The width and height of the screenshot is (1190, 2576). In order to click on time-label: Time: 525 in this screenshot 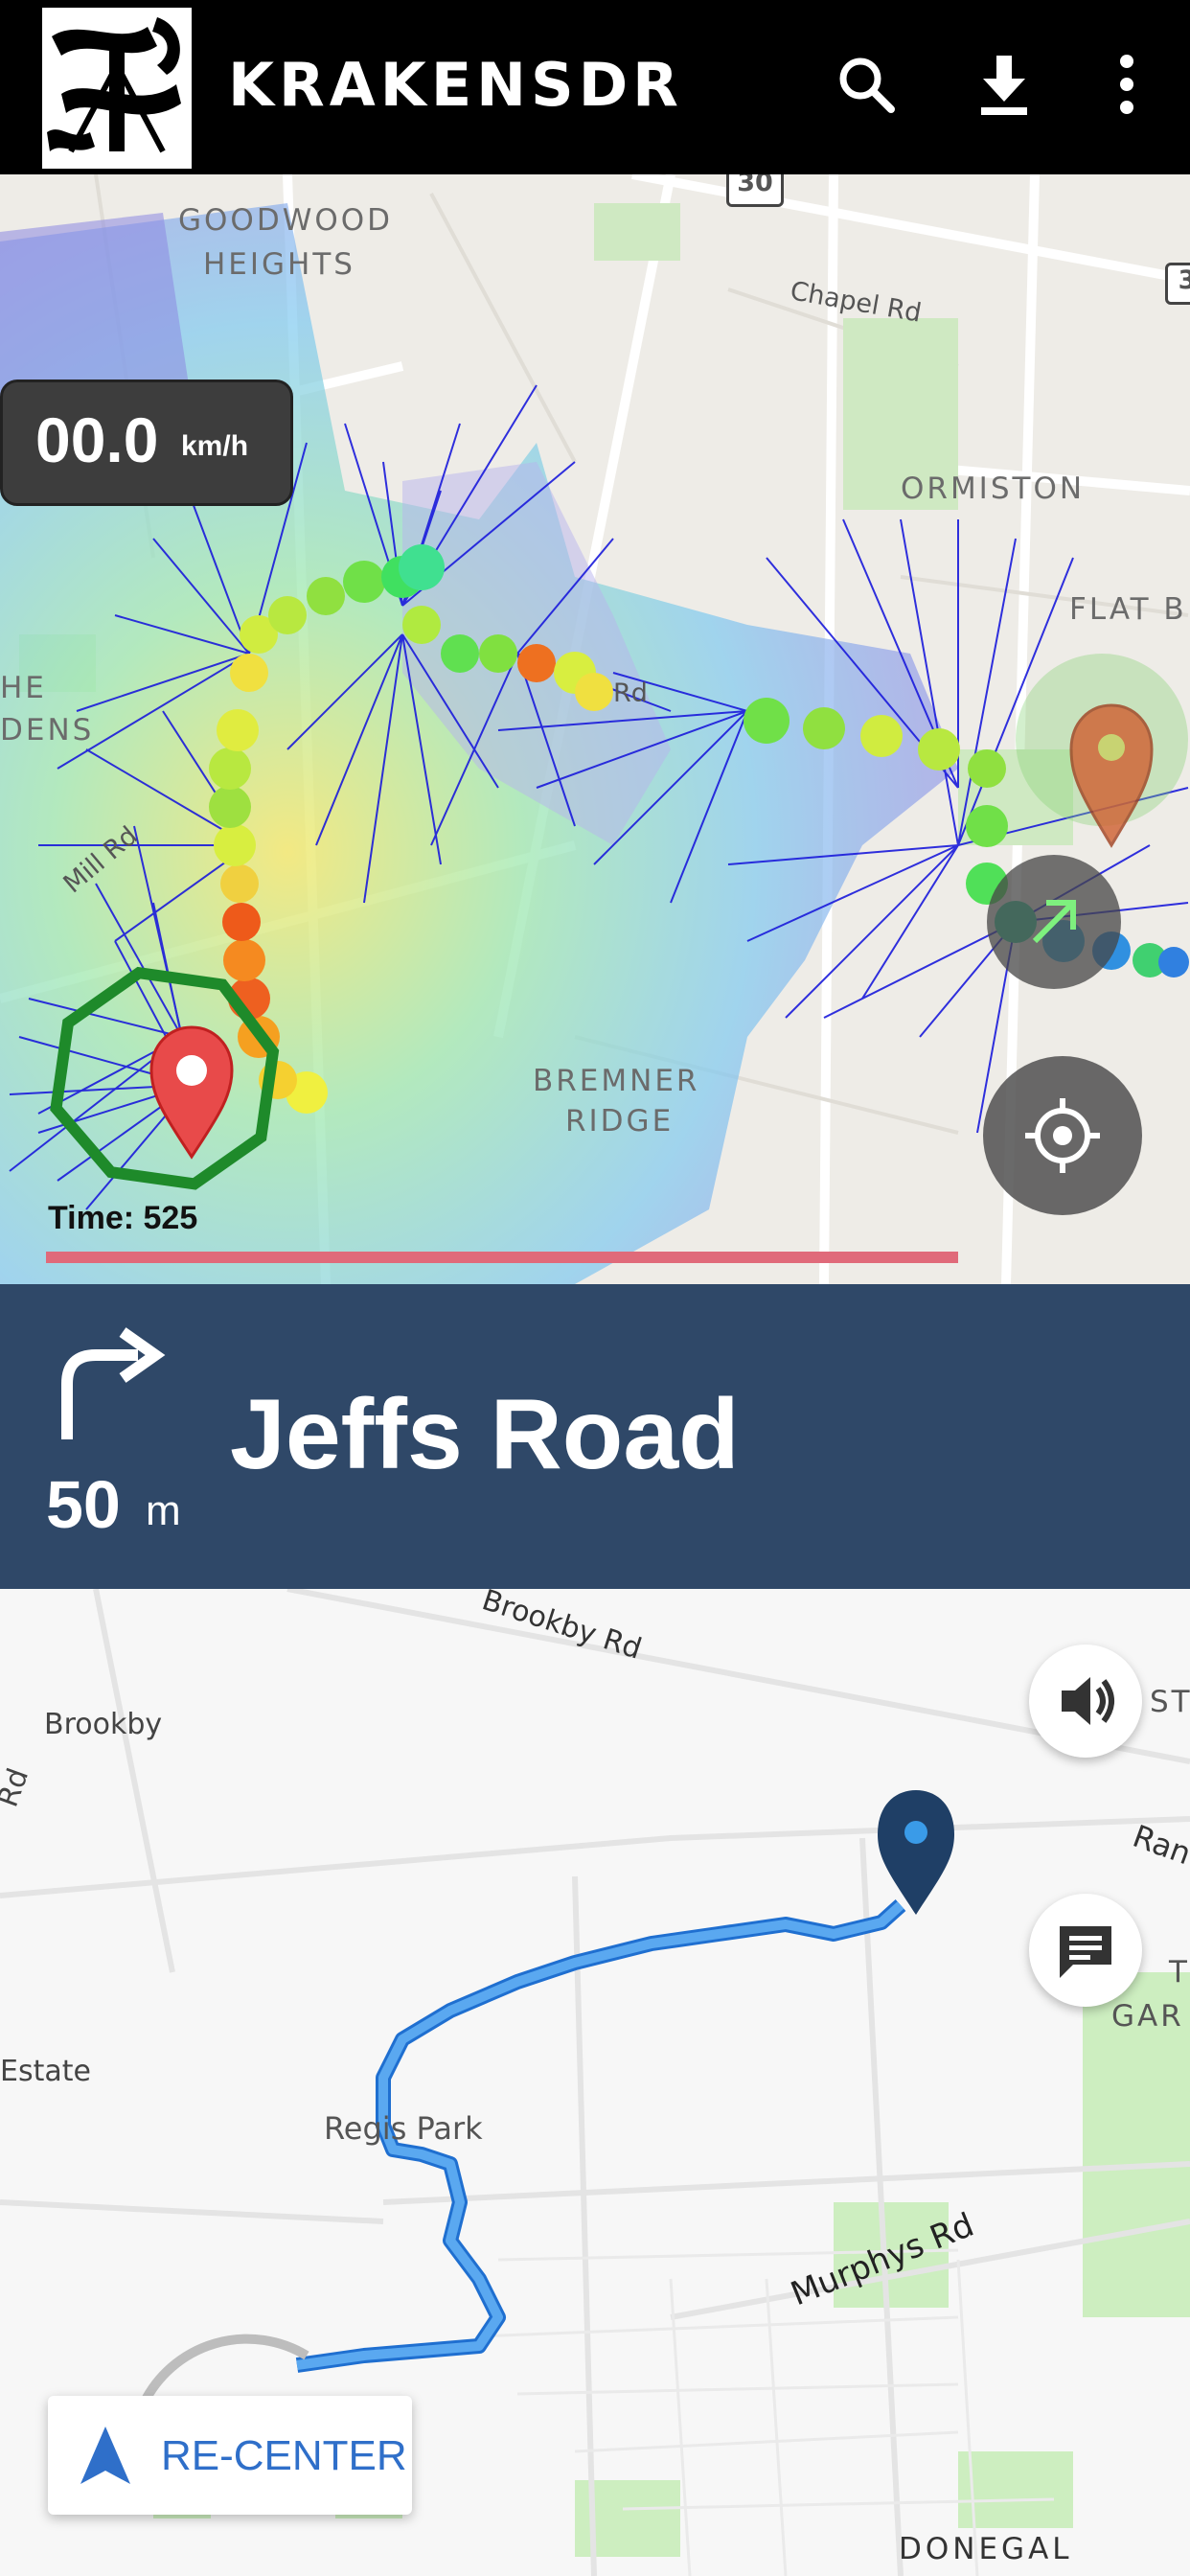, I will do `click(123, 1218)`.